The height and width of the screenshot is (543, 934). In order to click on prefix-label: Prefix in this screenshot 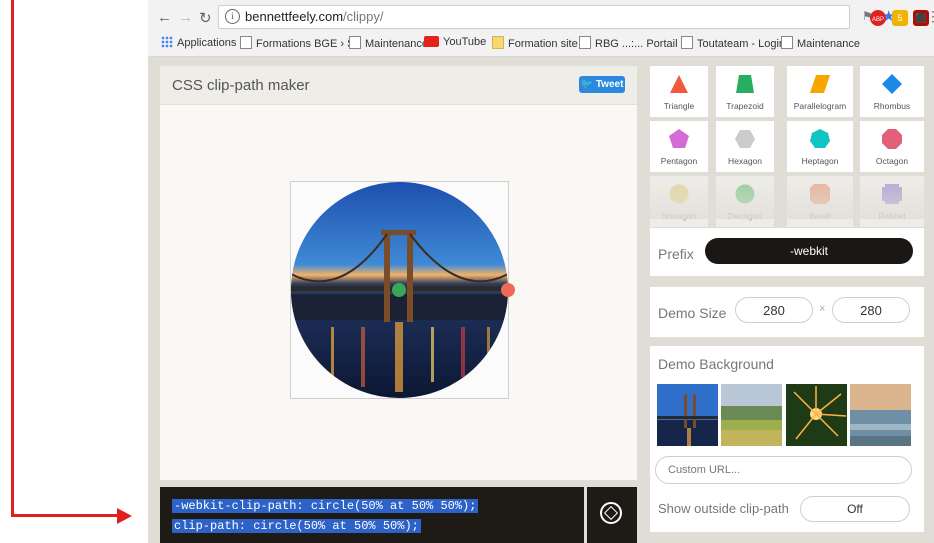, I will do `click(676, 254)`.